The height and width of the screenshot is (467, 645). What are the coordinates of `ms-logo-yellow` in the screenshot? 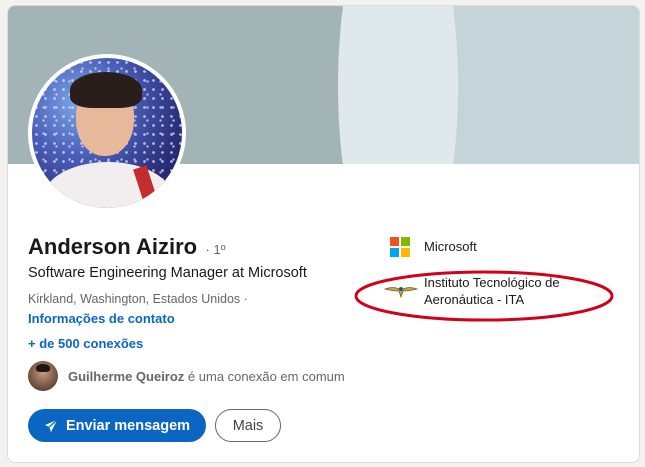 It's located at (405, 252).